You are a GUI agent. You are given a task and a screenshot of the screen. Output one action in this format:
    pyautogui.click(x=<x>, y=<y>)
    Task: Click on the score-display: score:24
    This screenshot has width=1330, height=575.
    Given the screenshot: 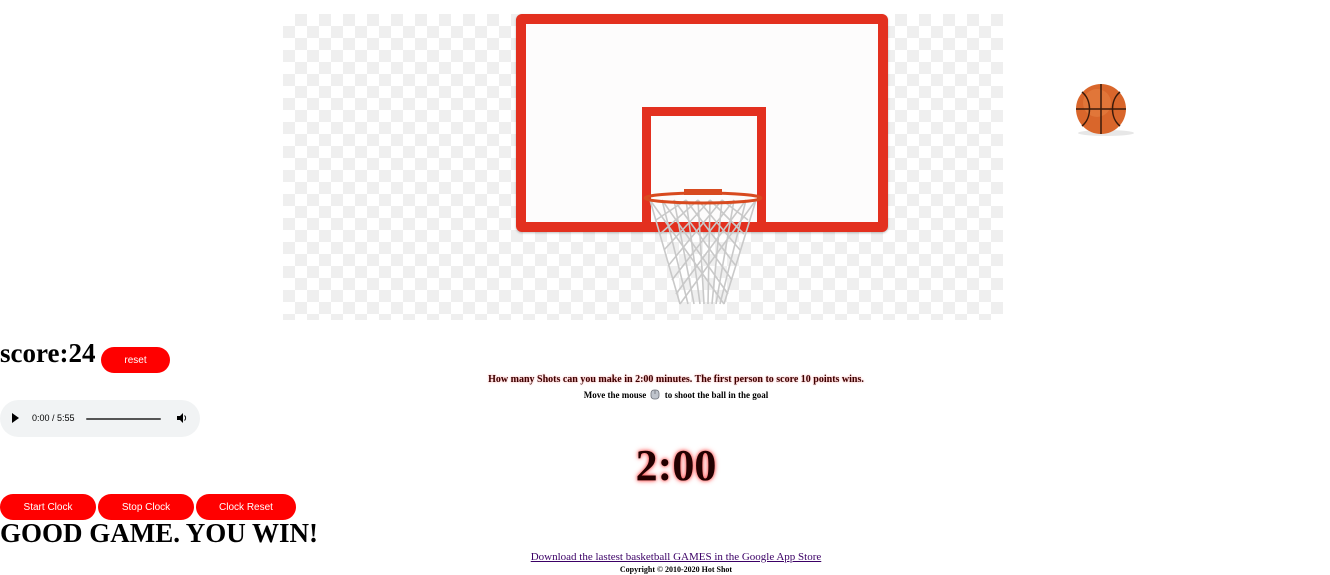 What is the action you would take?
    pyautogui.click(x=48, y=353)
    